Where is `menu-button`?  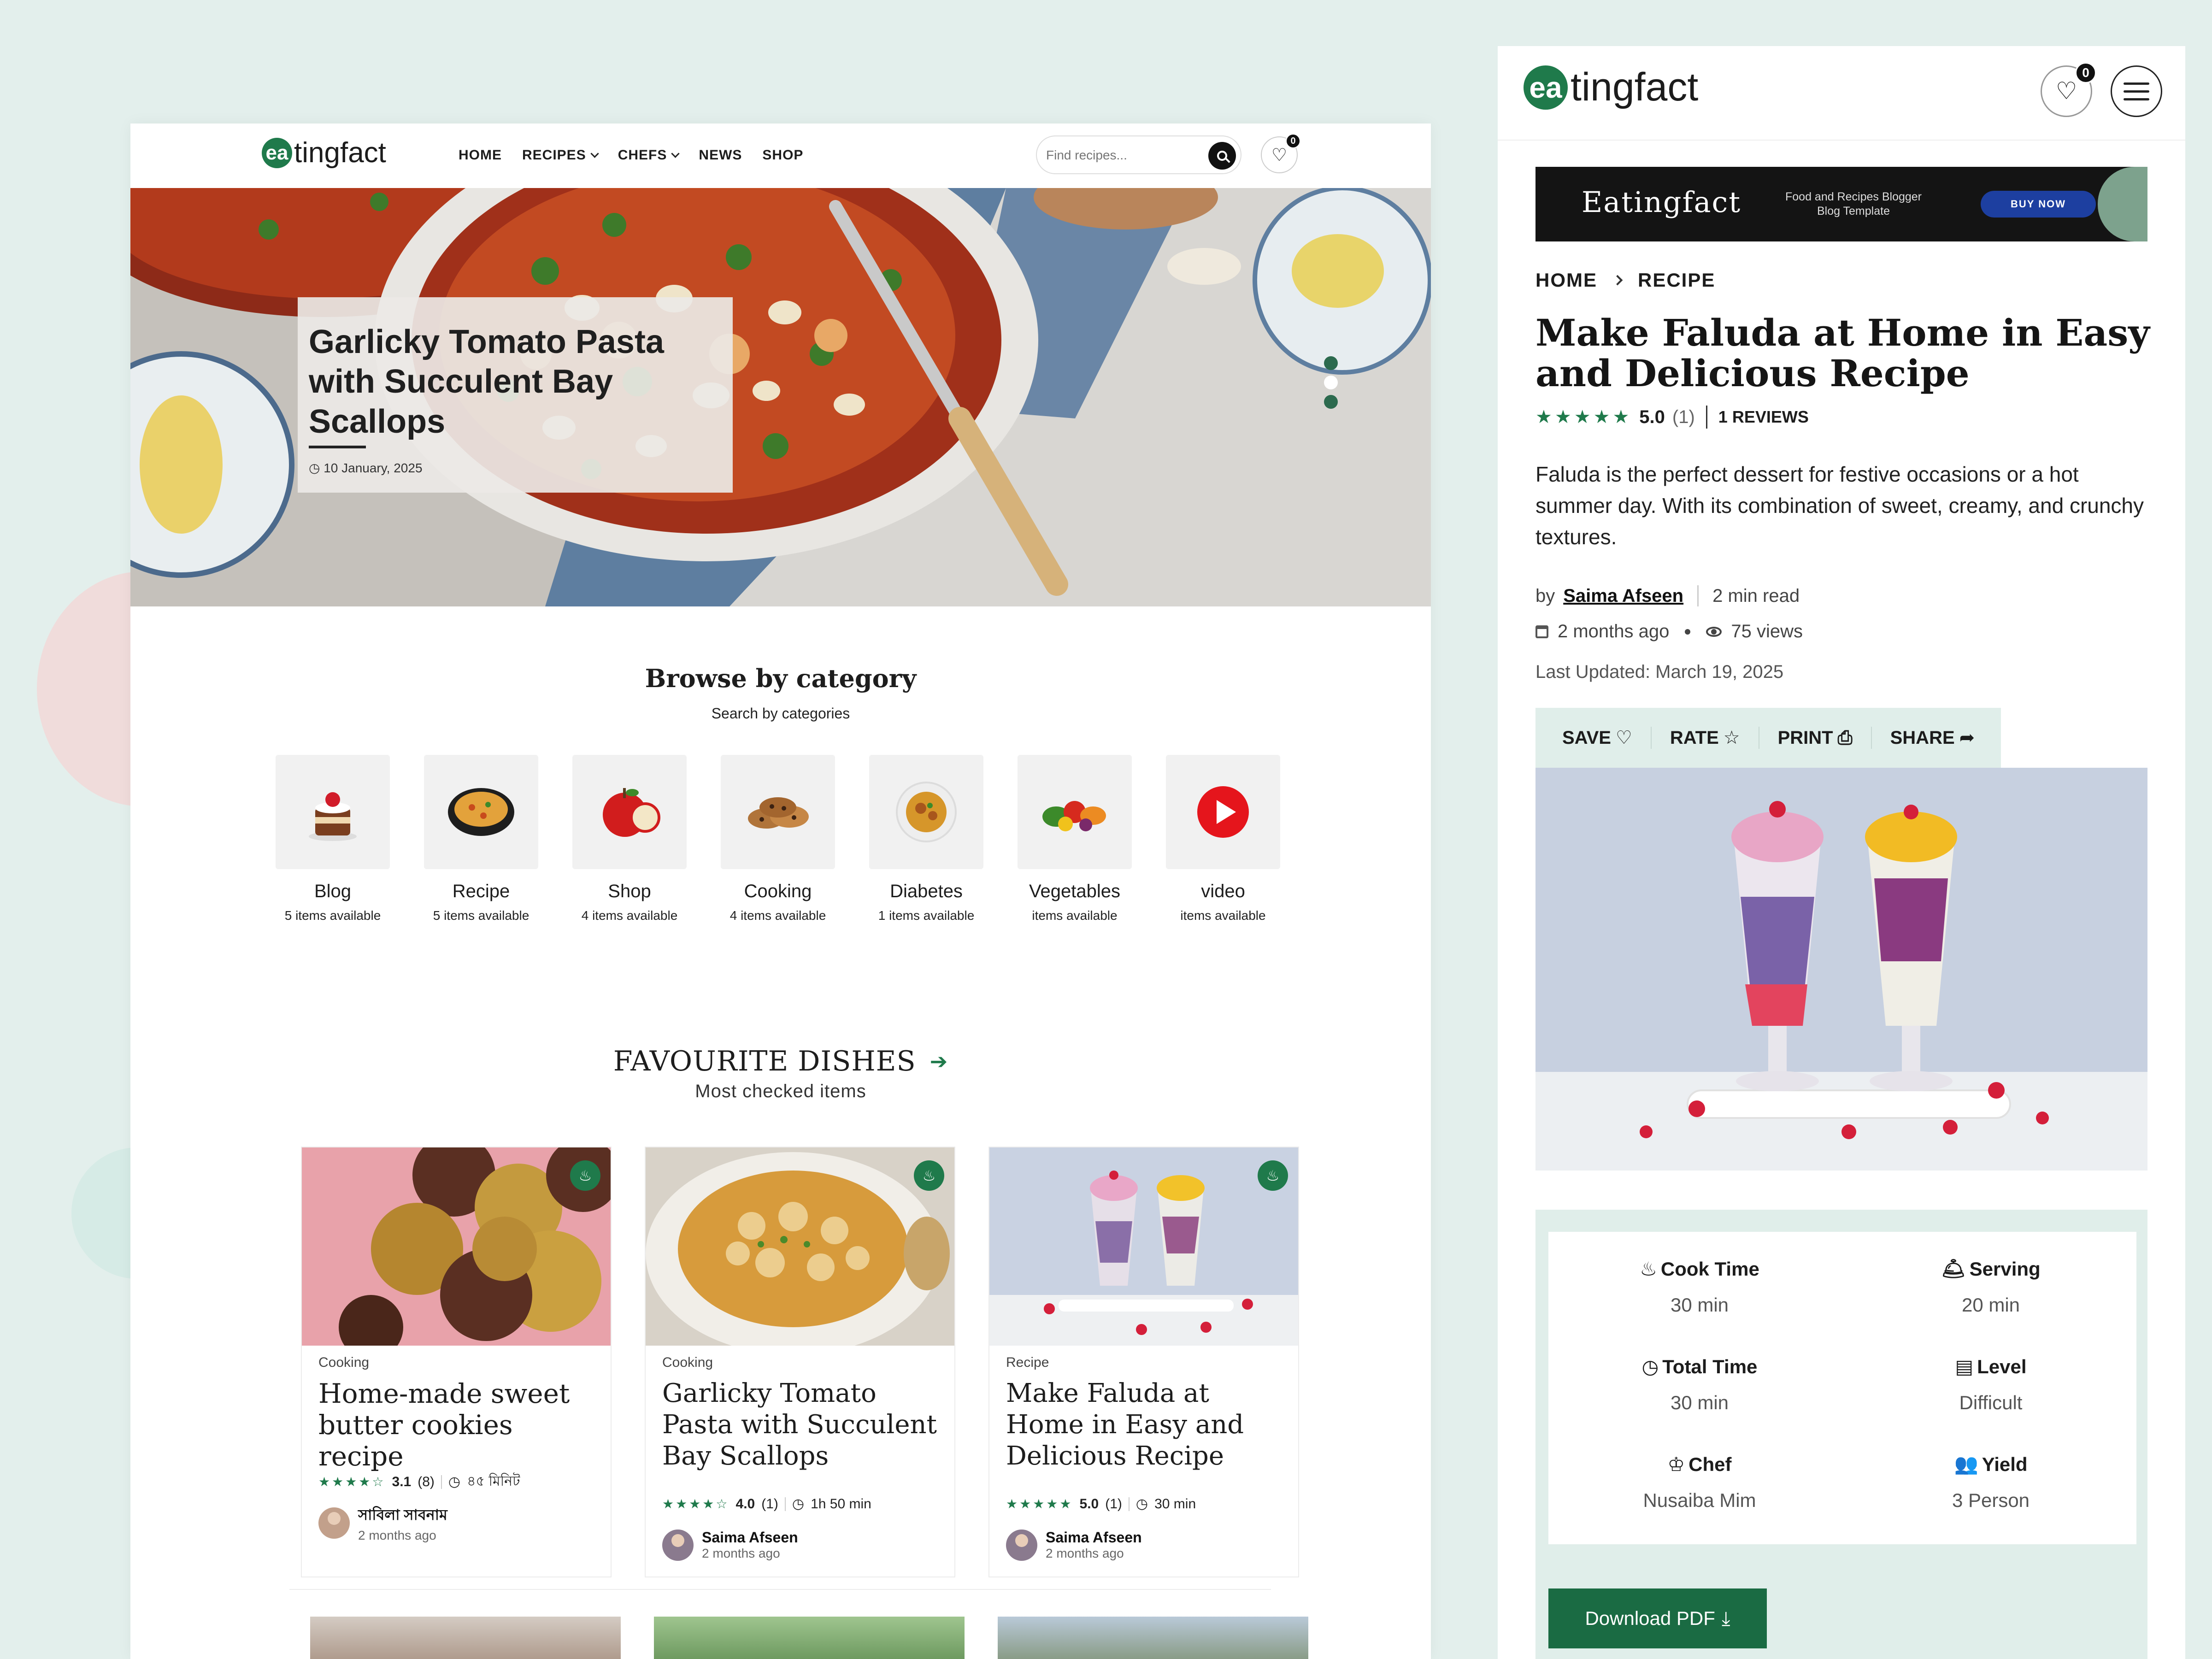
menu-button is located at coordinates (2136, 91).